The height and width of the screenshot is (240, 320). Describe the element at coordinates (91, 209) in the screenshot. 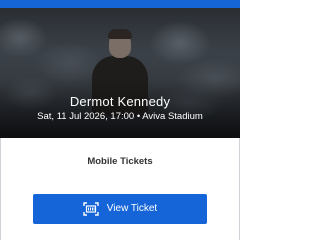

I see `ticket-scan-icon` at that location.